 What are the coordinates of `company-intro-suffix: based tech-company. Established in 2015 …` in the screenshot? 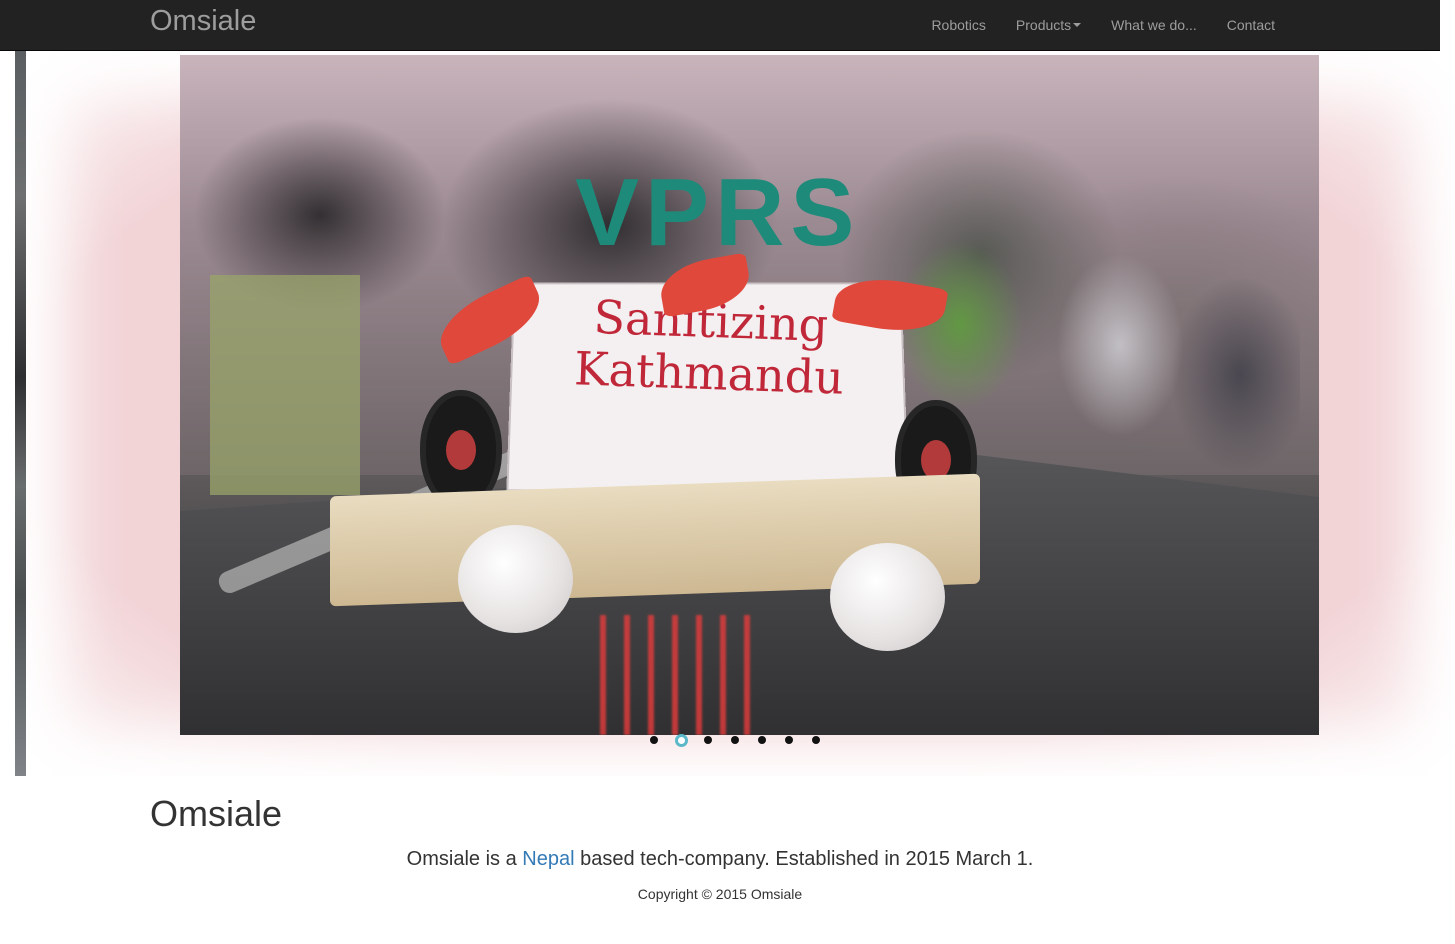 It's located at (807, 859).